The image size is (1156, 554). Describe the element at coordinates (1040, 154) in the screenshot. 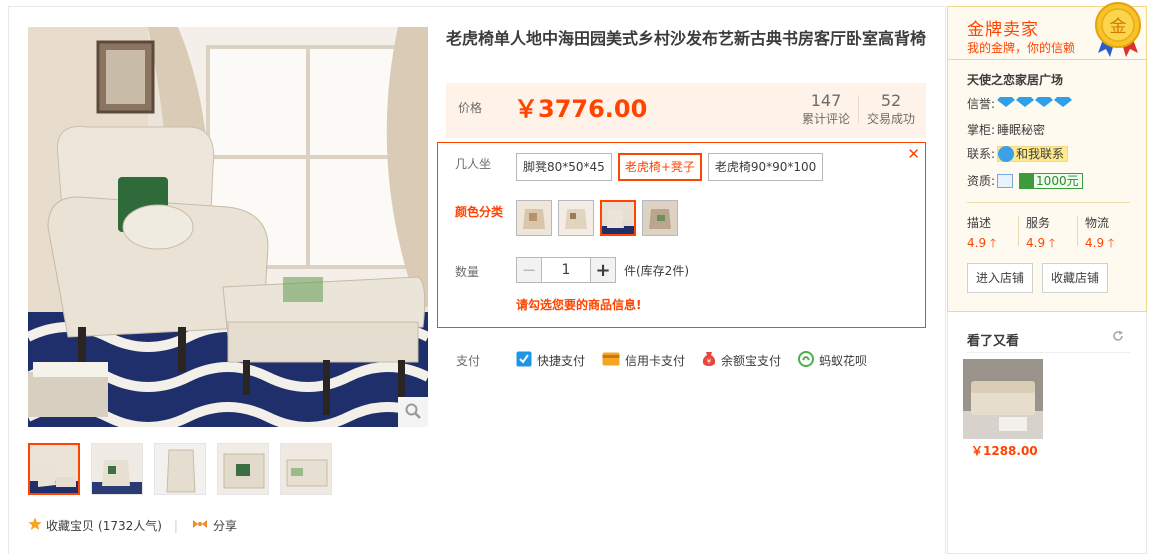

I see `contact-button-label: 和我联系` at that location.